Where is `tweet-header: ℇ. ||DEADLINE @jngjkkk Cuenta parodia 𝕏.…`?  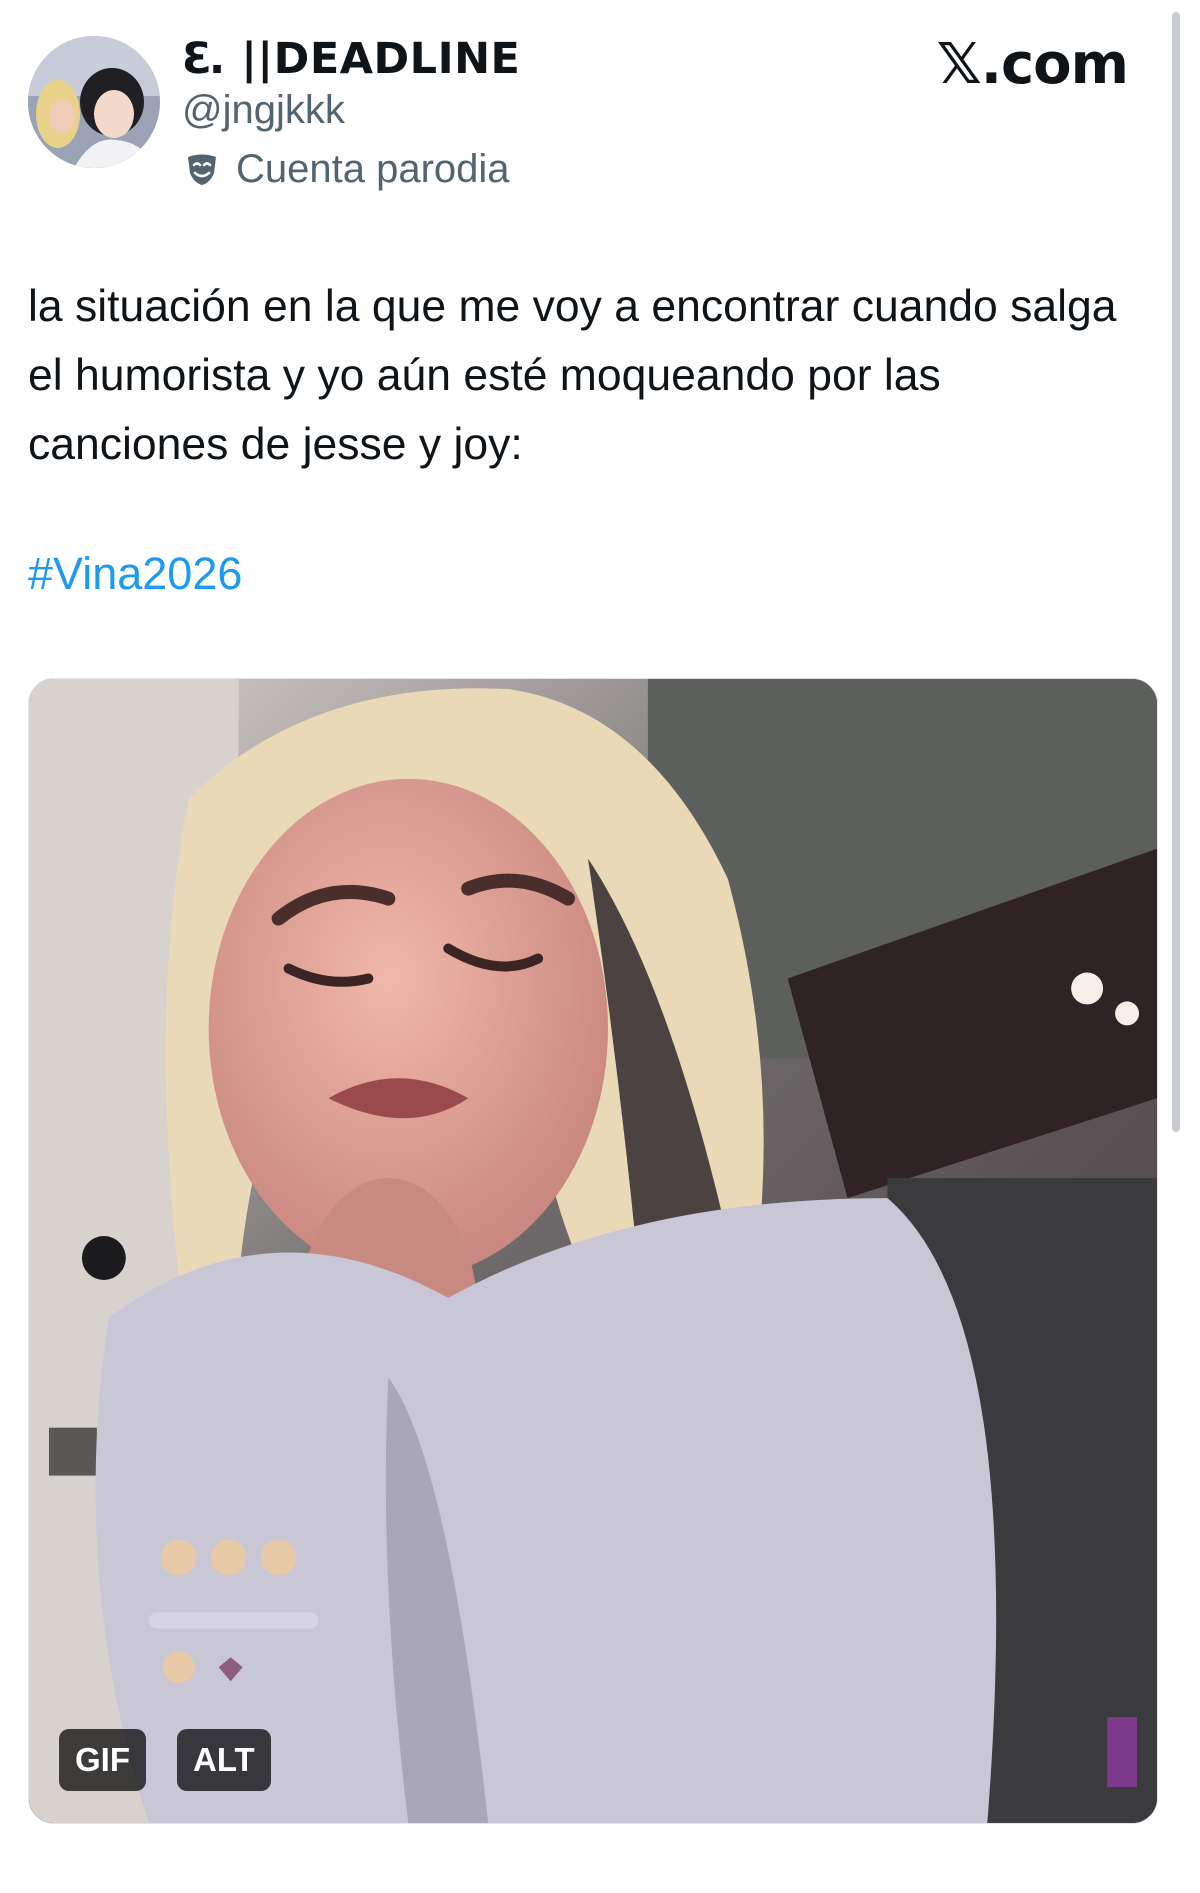
tweet-header: ℇ. ||DEADLINE @jngjkkk Cuenta parodia 𝕏.… is located at coordinates (598, 111).